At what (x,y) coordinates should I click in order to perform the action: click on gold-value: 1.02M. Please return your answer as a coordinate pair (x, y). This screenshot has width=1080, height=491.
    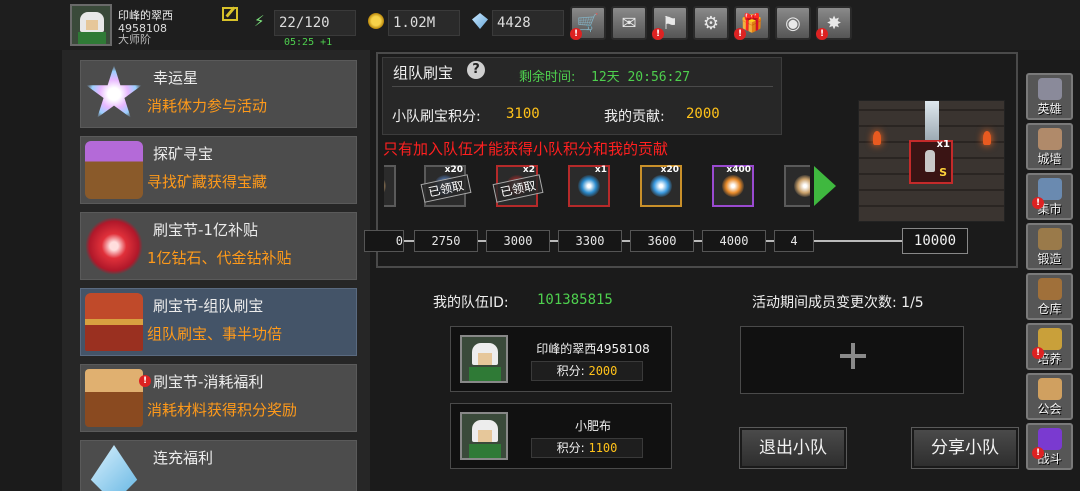
    Looking at the image, I should click on (424, 23).